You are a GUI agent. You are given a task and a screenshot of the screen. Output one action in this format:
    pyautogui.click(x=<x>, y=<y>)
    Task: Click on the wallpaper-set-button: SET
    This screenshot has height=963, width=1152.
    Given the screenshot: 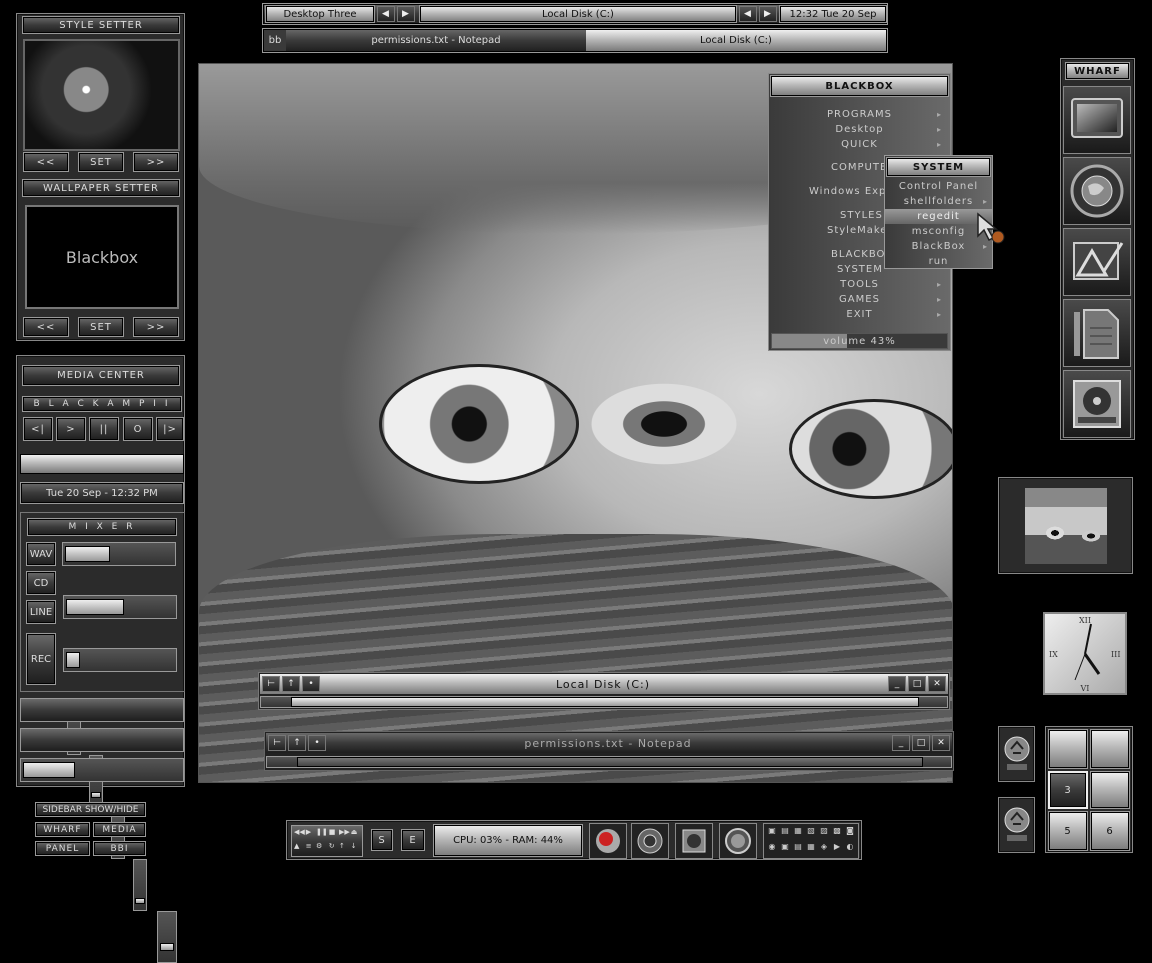 What is the action you would take?
    pyautogui.click(x=101, y=327)
    